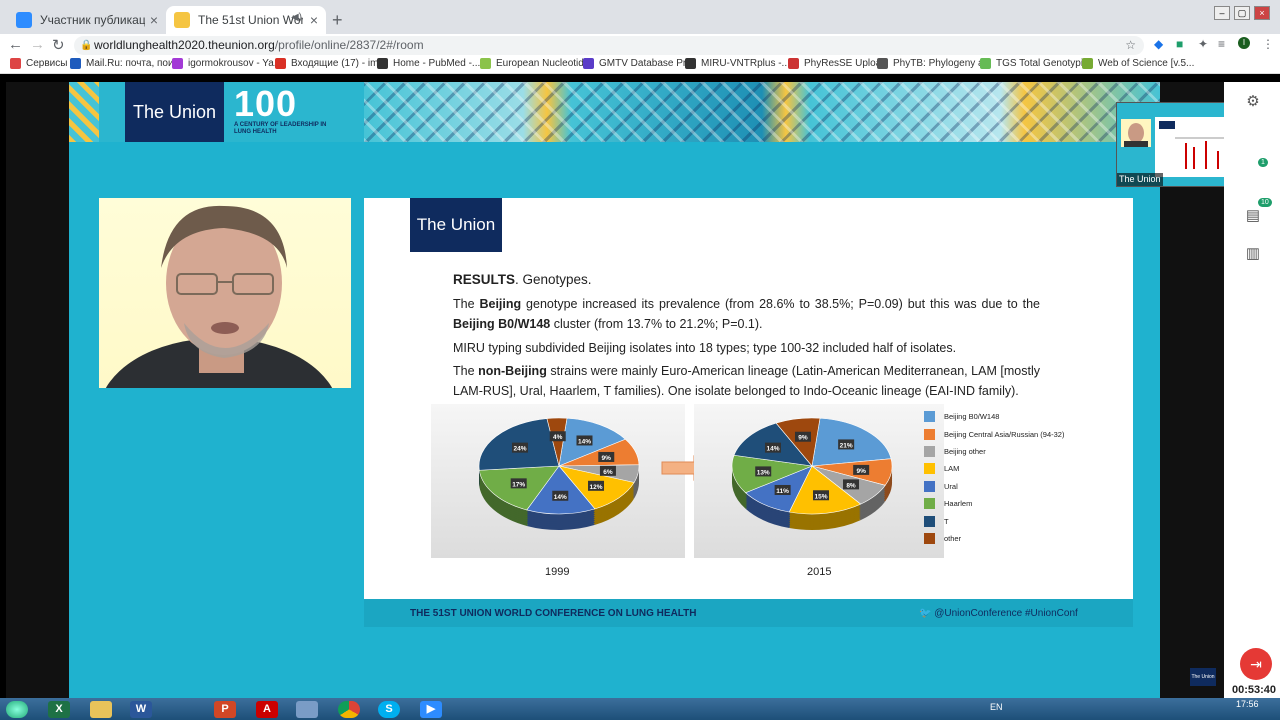 The image size is (1280, 720). Describe the element at coordinates (882, 63) in the screenshot. I see `phytb-icon` at that location.